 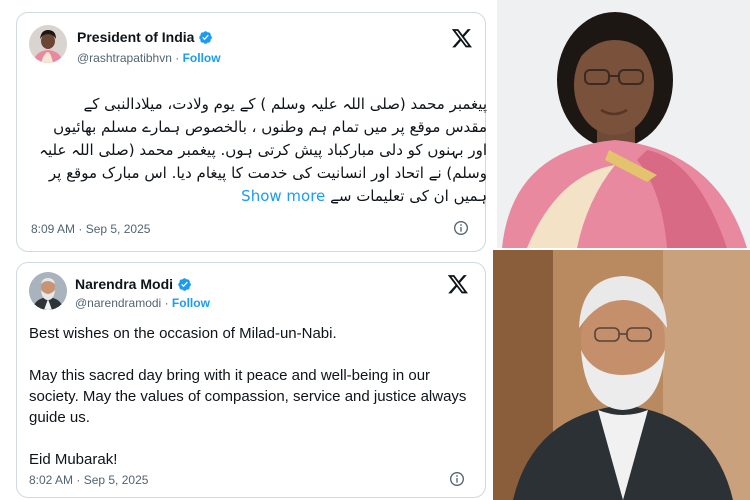 I want to click on tweet-timestamp: 8:02 AM · Sep 5, 2025, so click(x=88, y=480).